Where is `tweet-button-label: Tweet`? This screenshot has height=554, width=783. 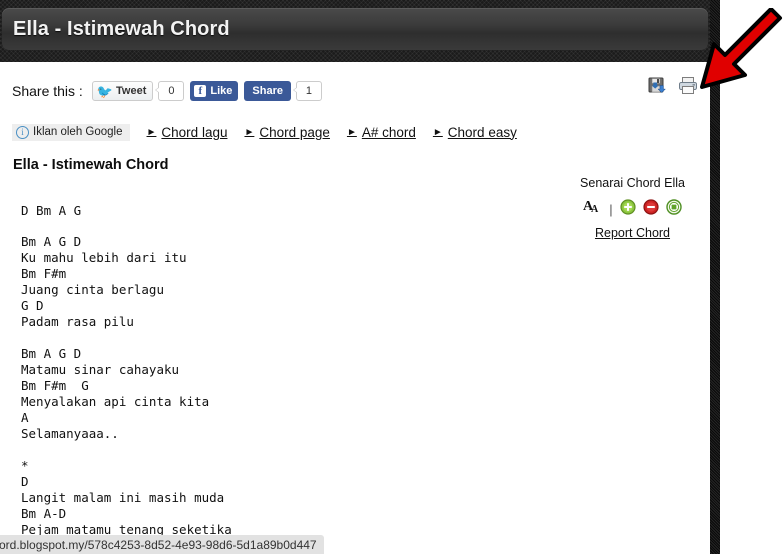
tweet-button-label: Tweet is located at coordinates (131, 91).